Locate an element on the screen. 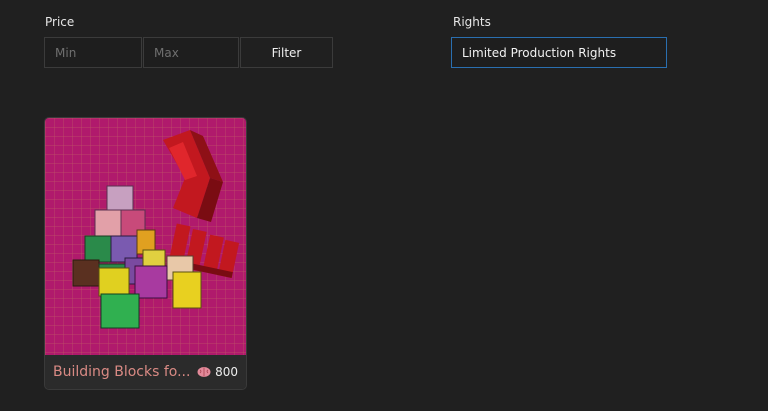  rights-select-value: Limited Production Rights is located at coordinates (539, 52).